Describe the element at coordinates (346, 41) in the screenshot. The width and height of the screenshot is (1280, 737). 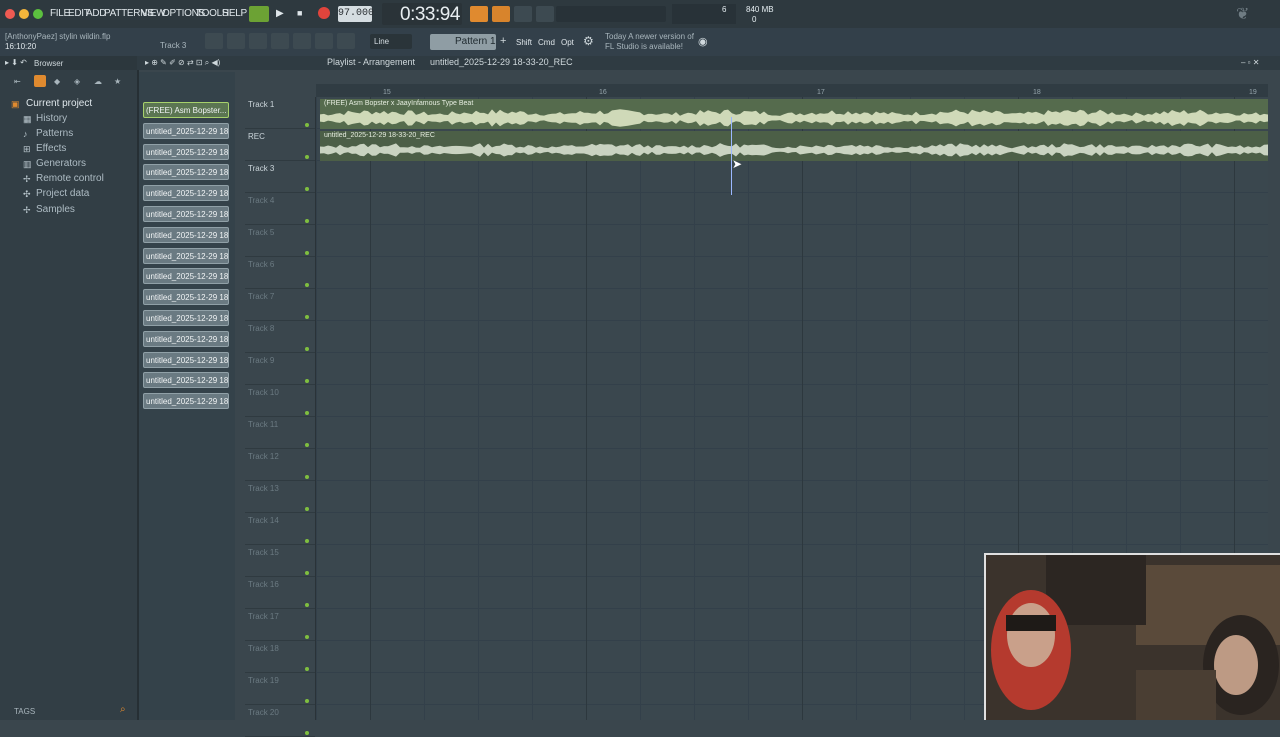
I see `mic-icon` at that location.